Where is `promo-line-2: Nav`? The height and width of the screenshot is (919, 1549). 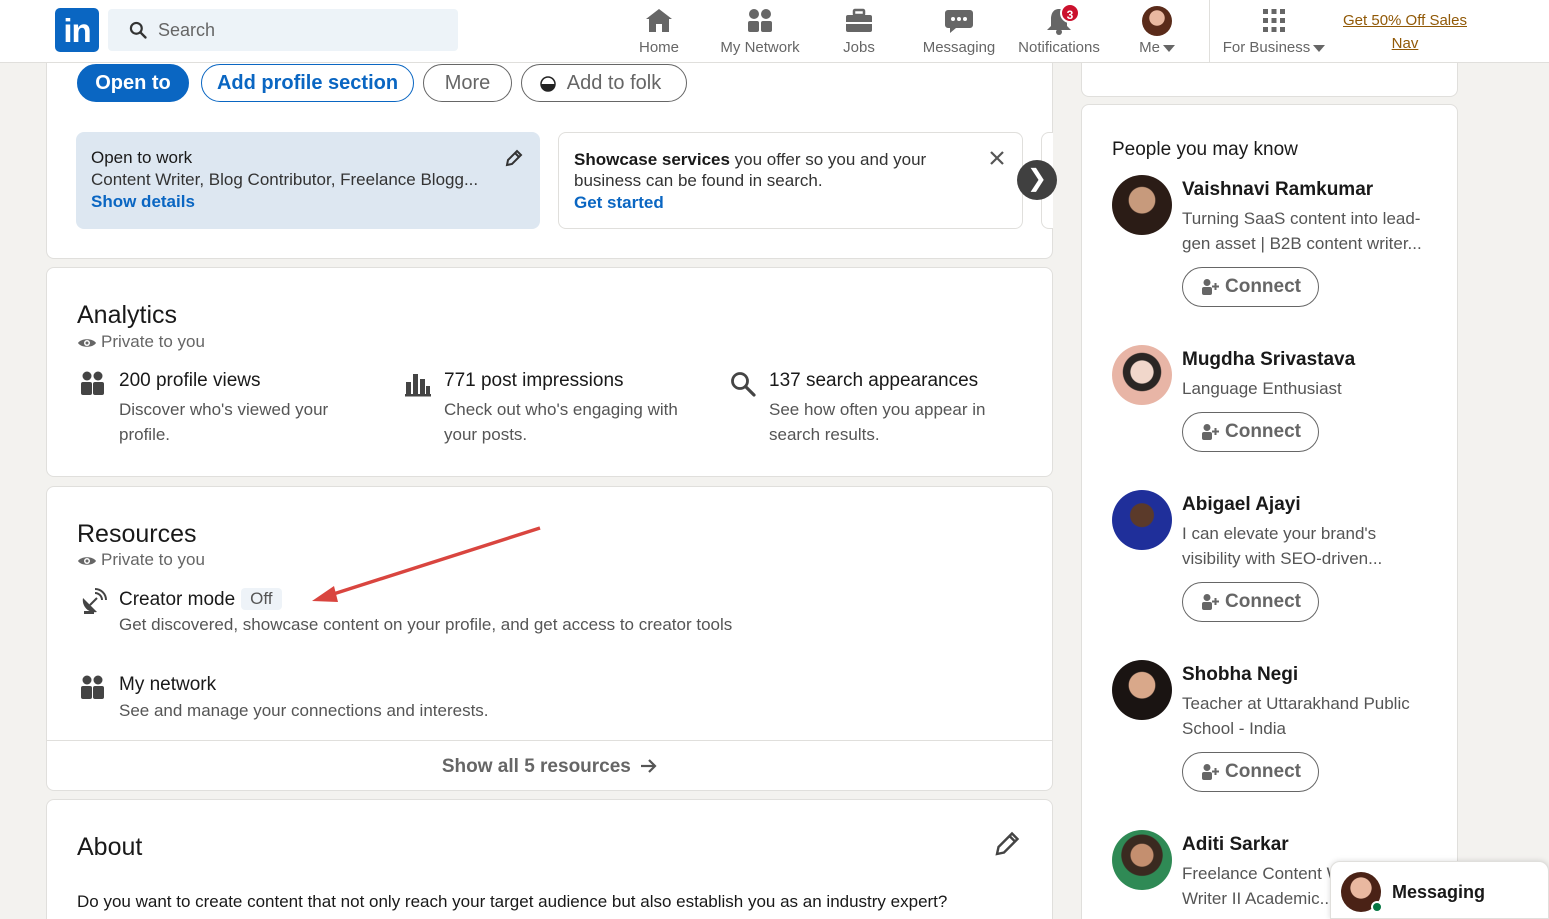
promo-line-2: Nav is located at coordinates (1405, 43).